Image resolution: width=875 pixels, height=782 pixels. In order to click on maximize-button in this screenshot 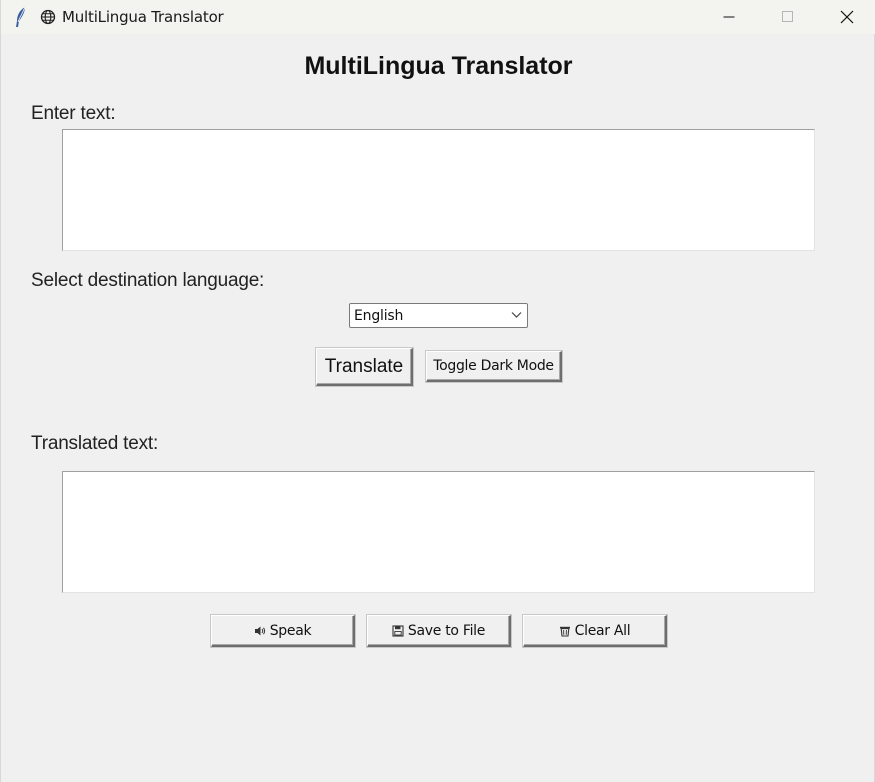, I will do `click(788, 17)`.